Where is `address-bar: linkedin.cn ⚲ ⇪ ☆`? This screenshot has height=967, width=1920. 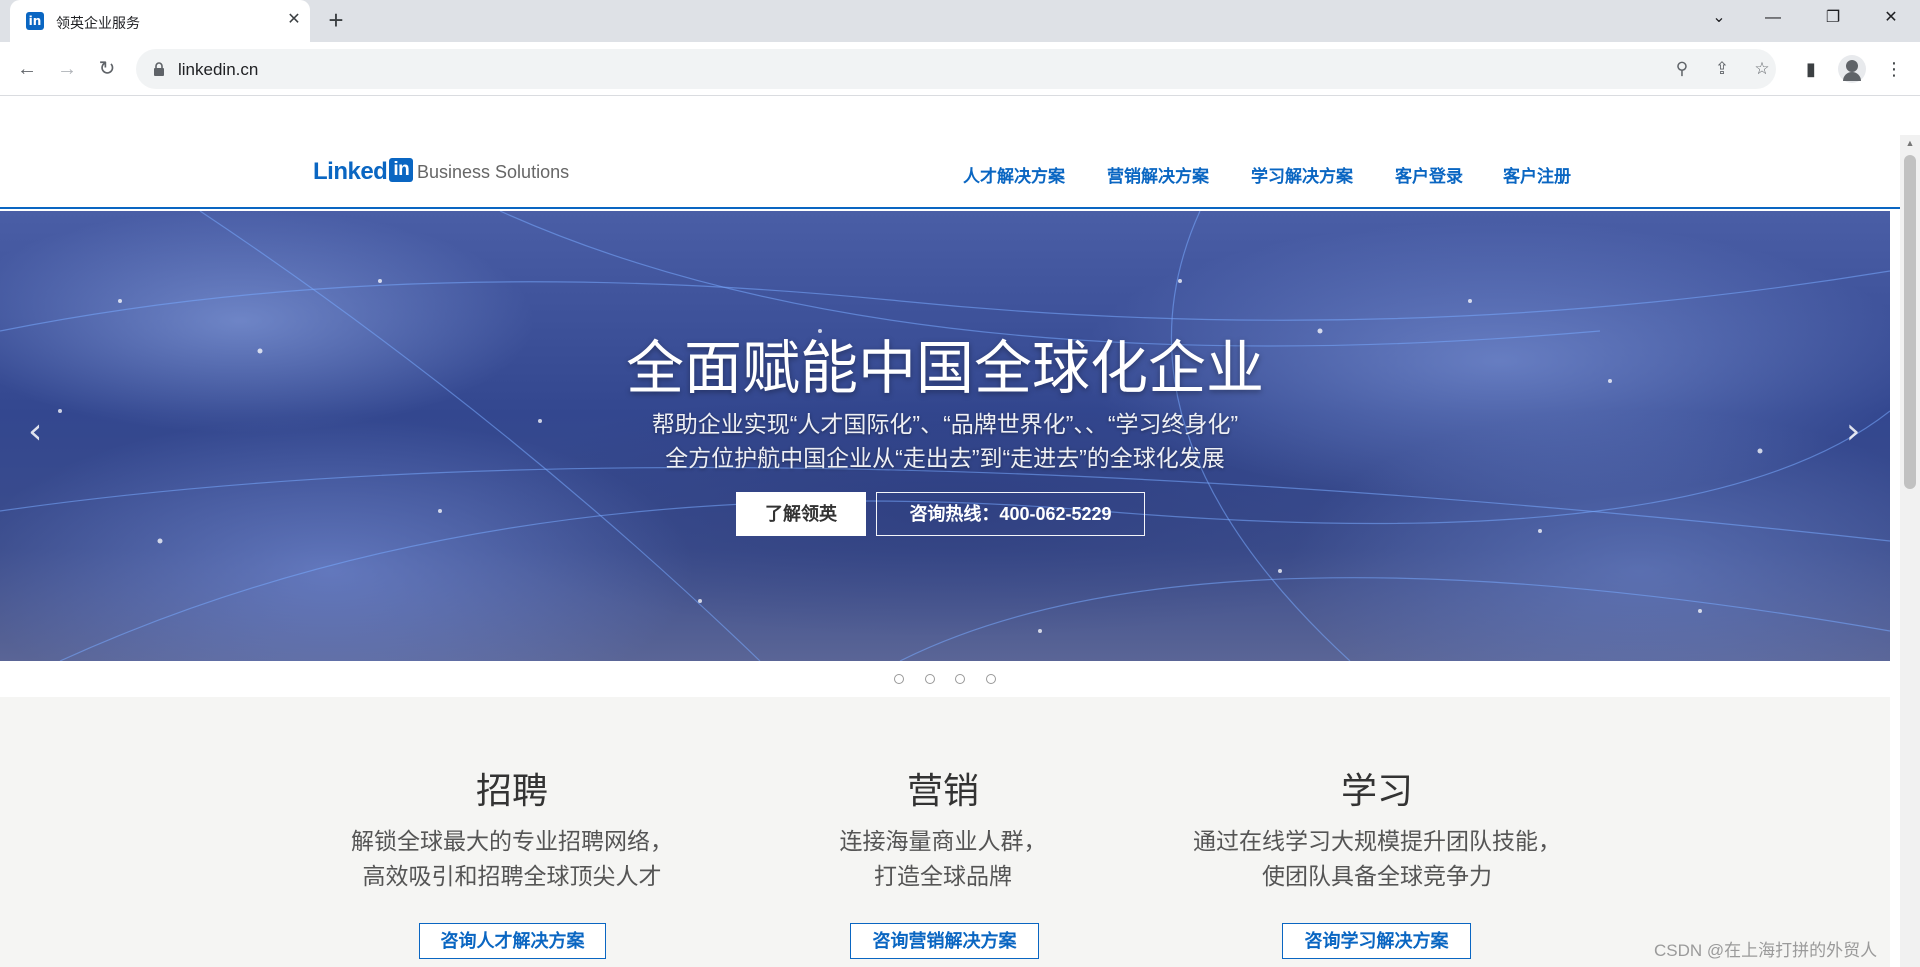
address-bar: linkedin.cn ⚲ ⇪ ☆ is located at coordinates (956, 69).